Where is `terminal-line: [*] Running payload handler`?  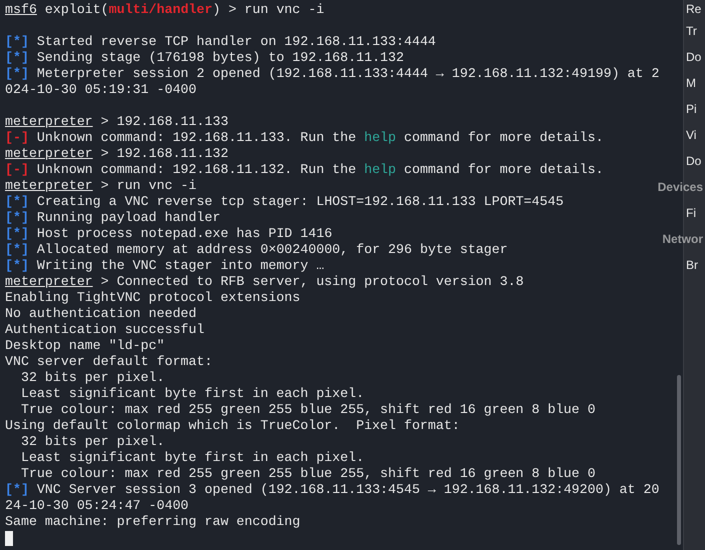
terminal-line: [*] Running payload handler is located at coordinates (112, 218).